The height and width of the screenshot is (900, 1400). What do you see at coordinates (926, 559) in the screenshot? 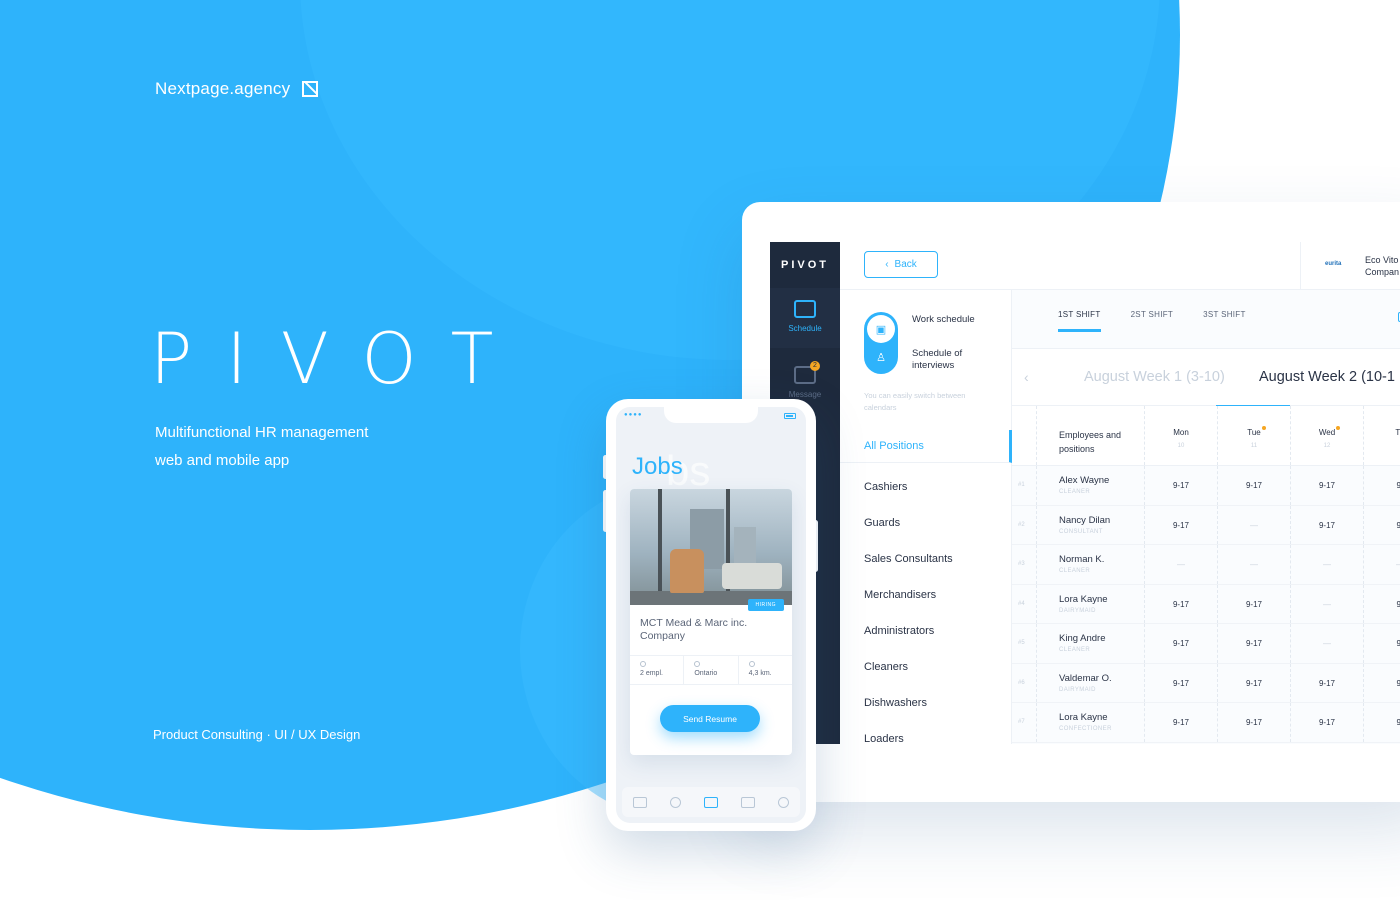
I see `position-item: Sales Consultants` at bounding box center [926, 559].